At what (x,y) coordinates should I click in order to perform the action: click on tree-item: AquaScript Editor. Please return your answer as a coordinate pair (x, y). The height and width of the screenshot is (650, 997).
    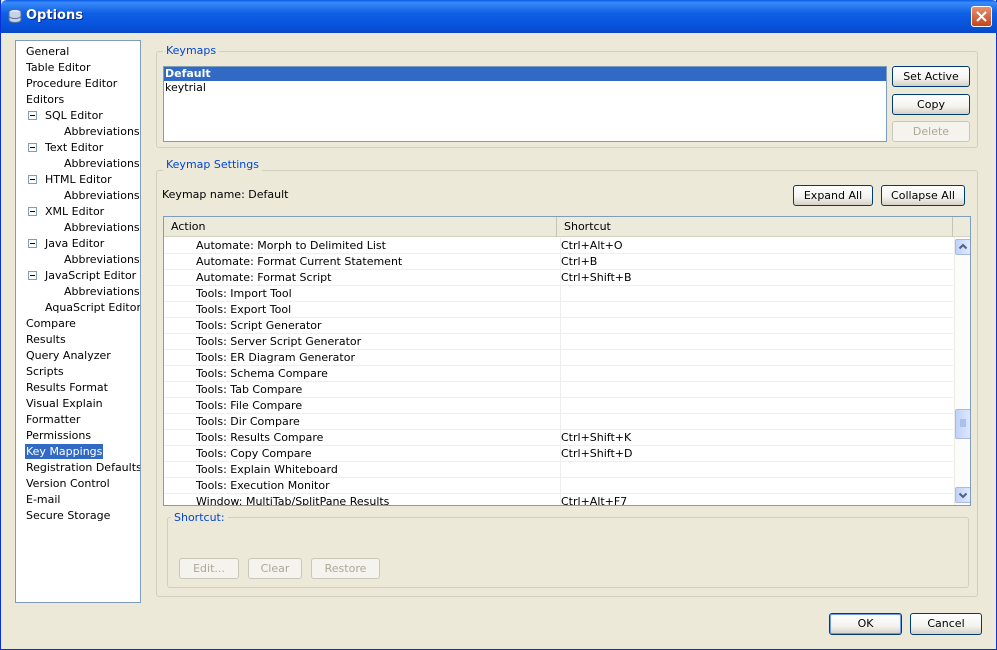
    Looking at the image, I should click on (92, 307).